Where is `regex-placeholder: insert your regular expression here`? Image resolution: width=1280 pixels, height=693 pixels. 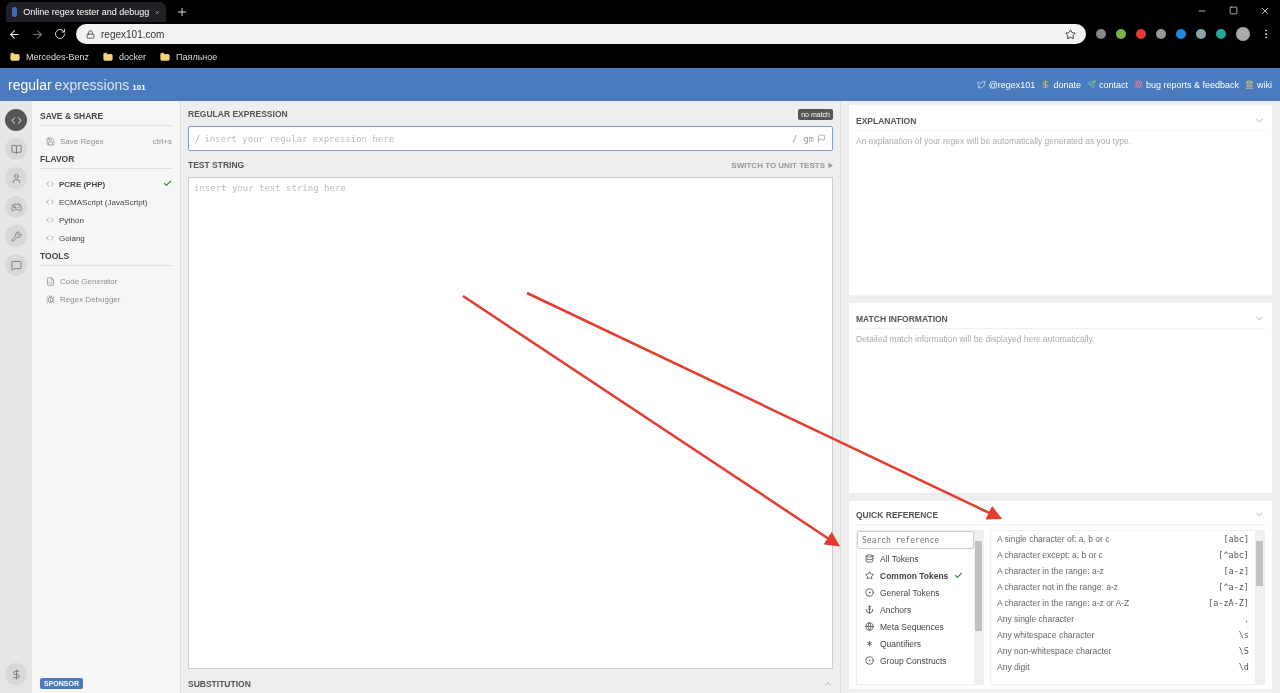
regex-placeholder: insert your regular expression here is located at coordinates (299, 138).